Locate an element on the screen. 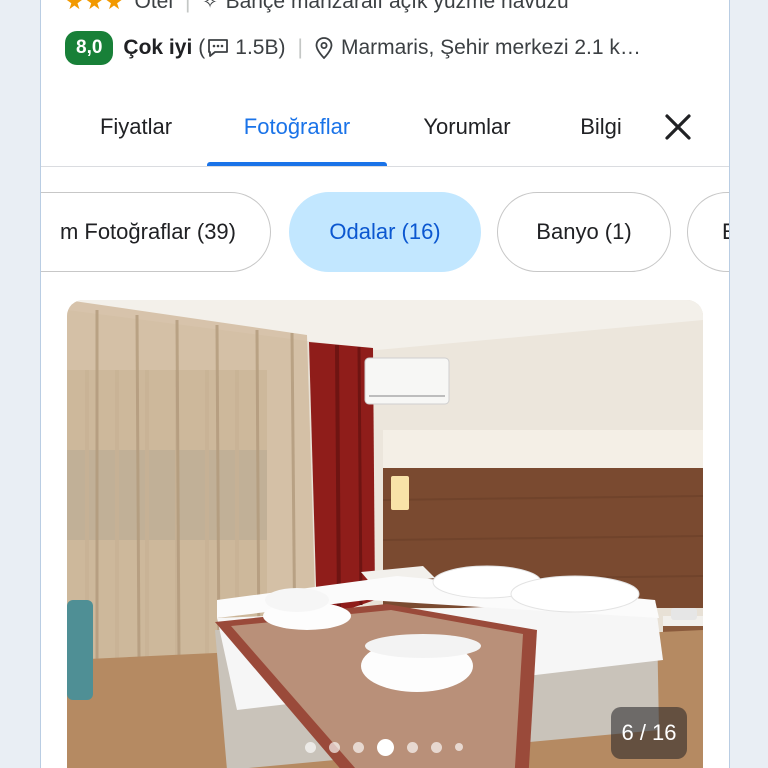  tab-photos: Fotoğraflar is located at coordinates (297, 127).